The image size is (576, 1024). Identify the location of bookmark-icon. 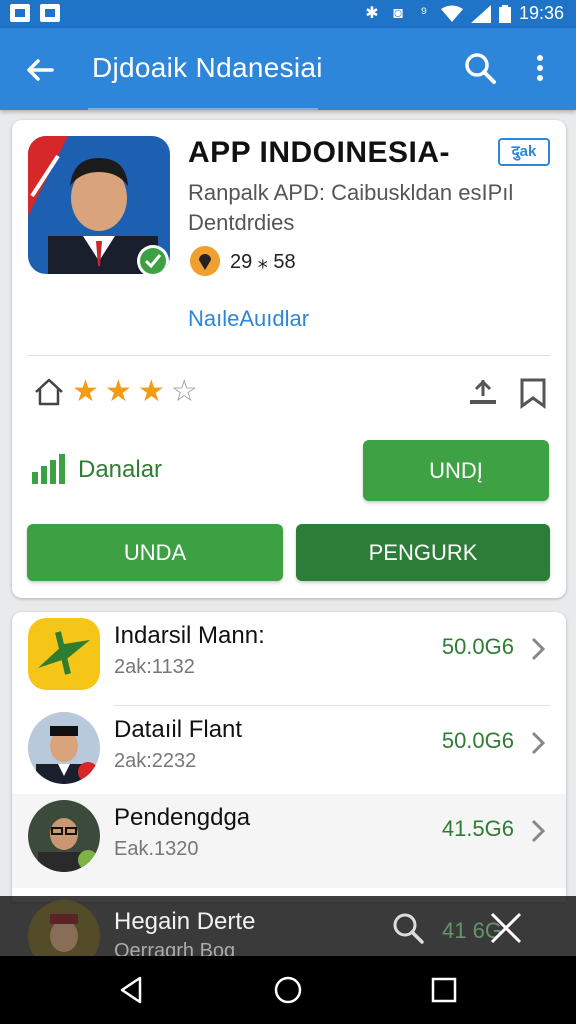
(533, 393).